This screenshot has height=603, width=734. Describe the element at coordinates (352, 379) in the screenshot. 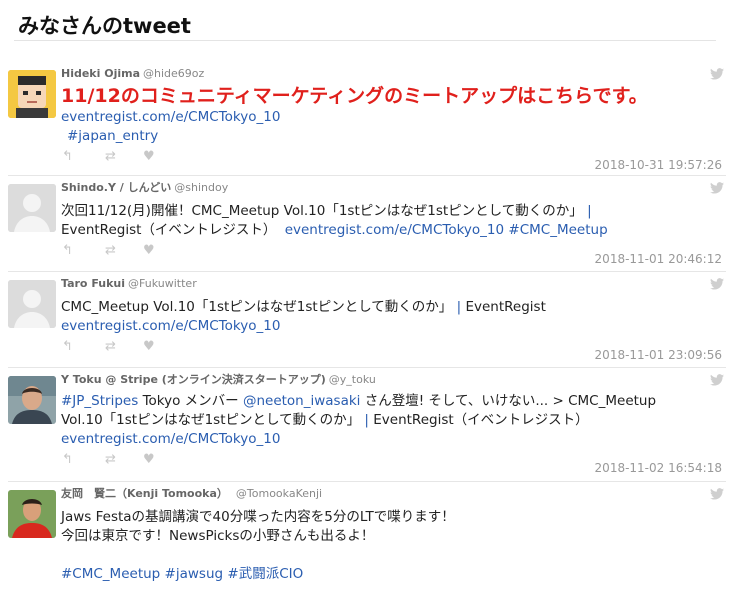

I see `author-handle: @y_toku` at that location.